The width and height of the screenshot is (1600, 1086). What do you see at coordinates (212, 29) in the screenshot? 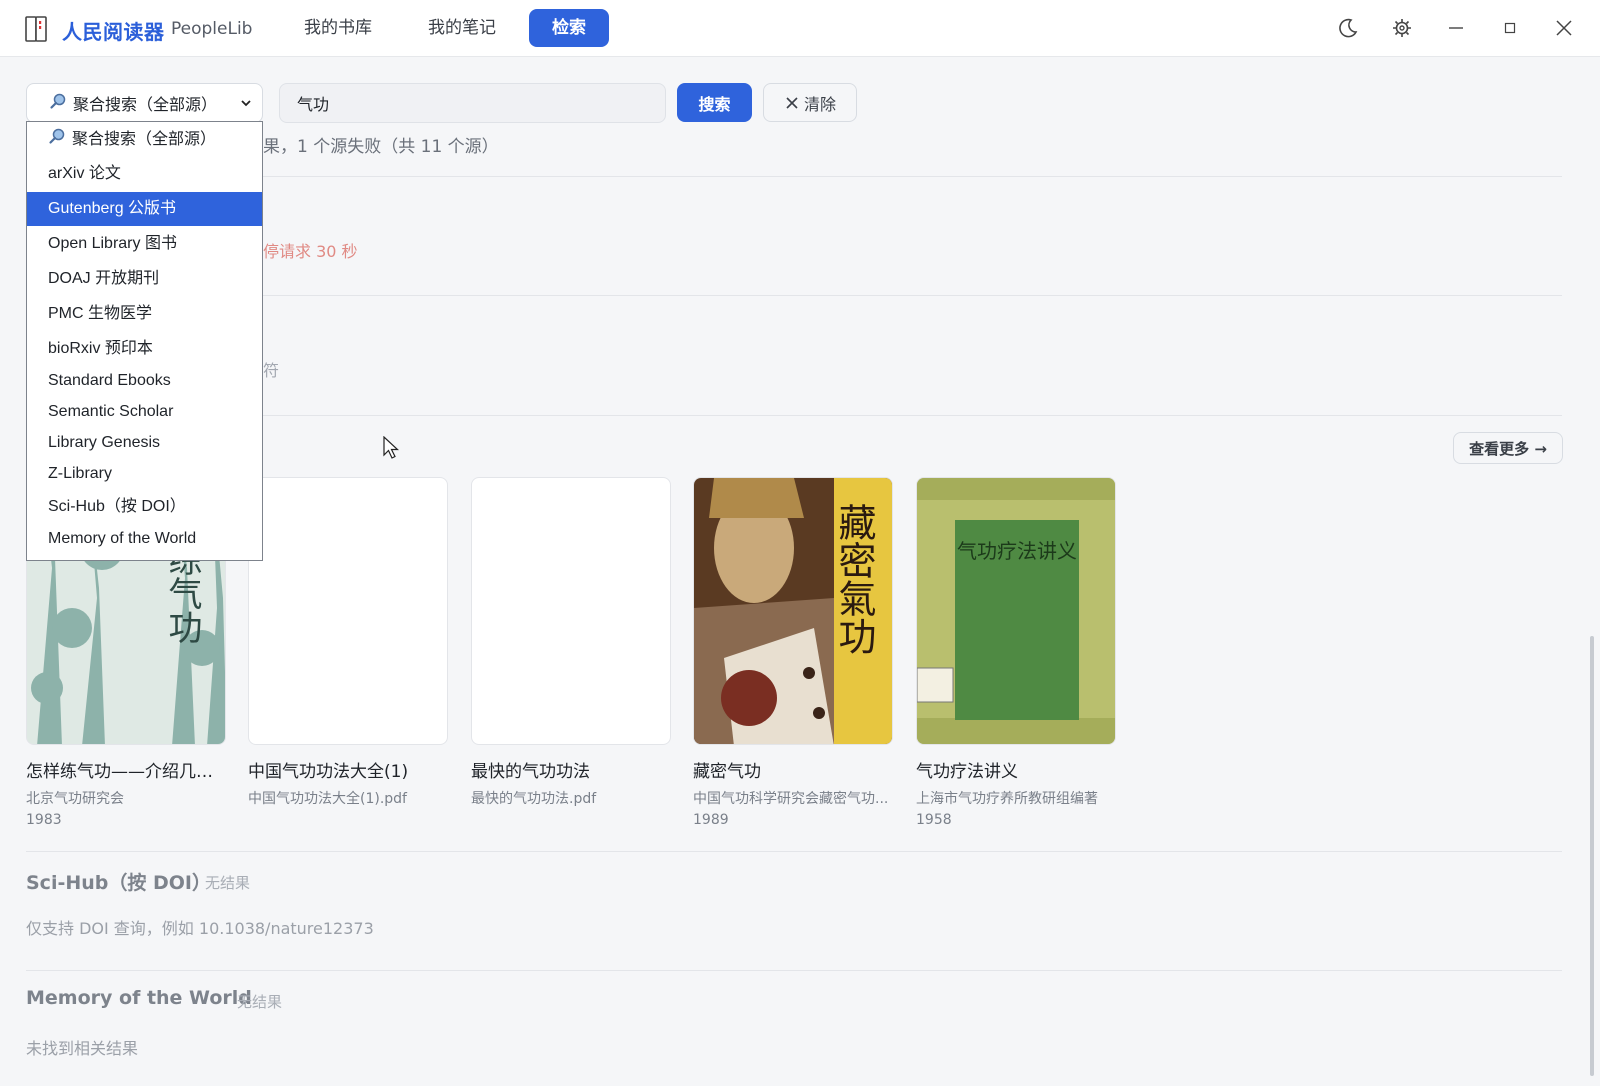
I see `app-subtitle: PeopleLib` at bounding box center [212, 29].